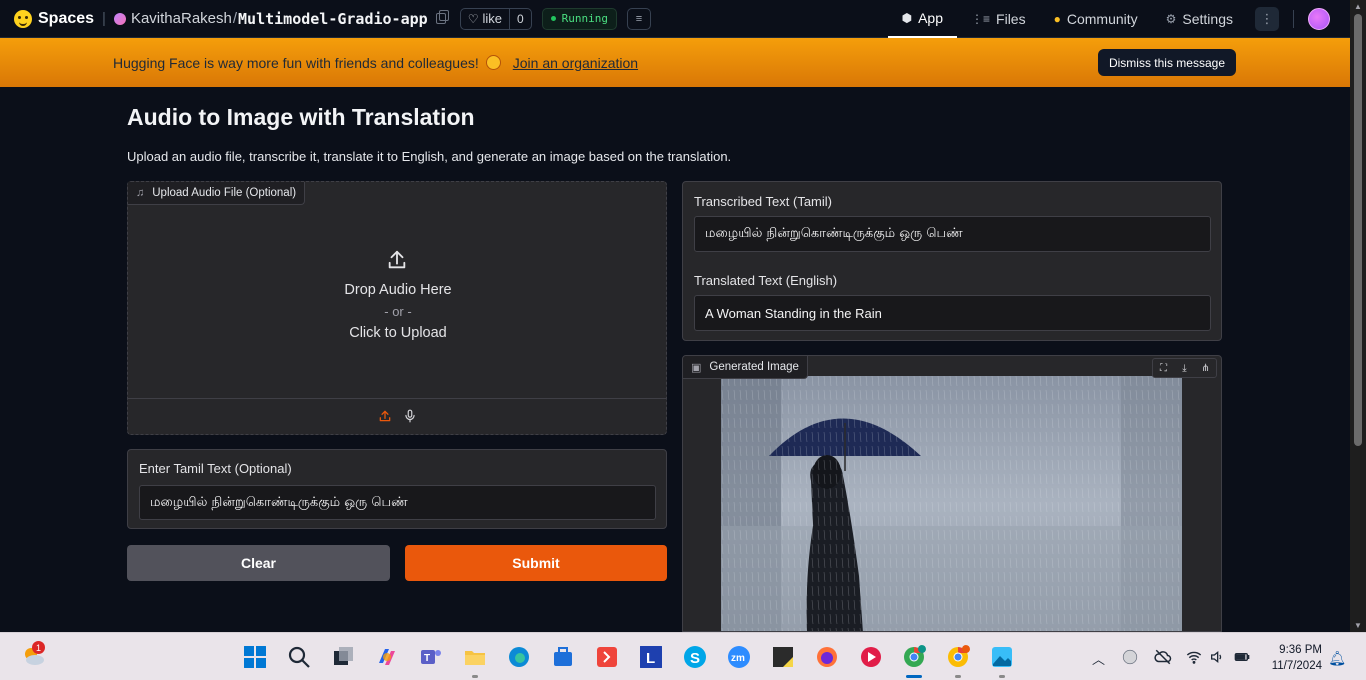 Image resolution: width=1366 pixels, height=680 pixels. I want to click on like-button: ♡ like, so click(485, 18).